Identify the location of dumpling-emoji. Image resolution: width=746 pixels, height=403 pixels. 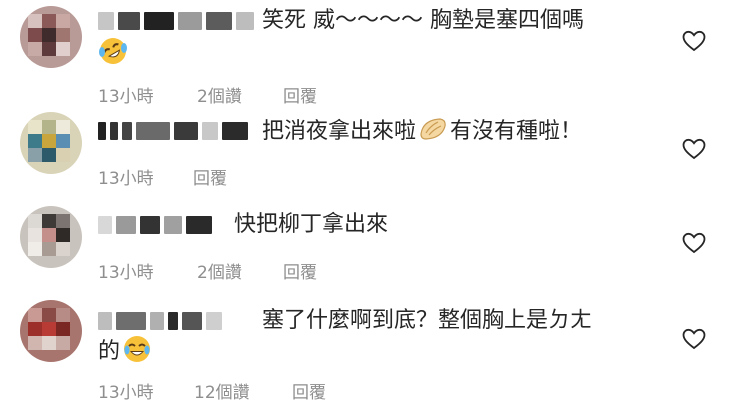
(433, 129).